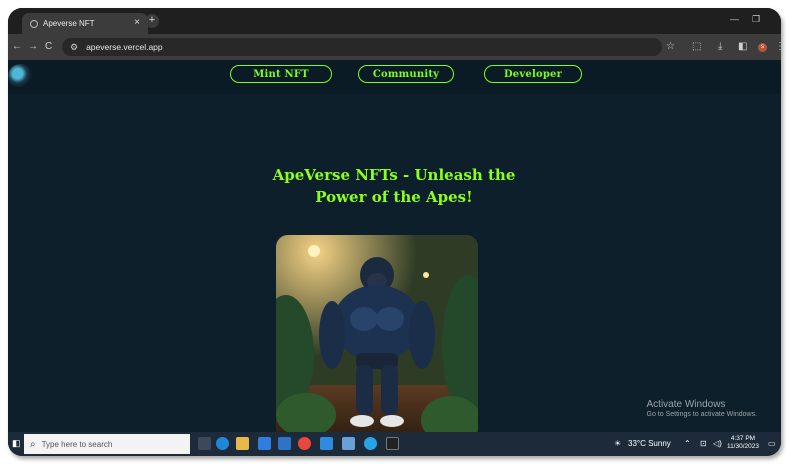 The width and height of the screenshot is (789, 464). What do you see at coordinates (618, 443) in the screenshot?
I see `weather-icon: ☀` at bounding box center [618, 443].